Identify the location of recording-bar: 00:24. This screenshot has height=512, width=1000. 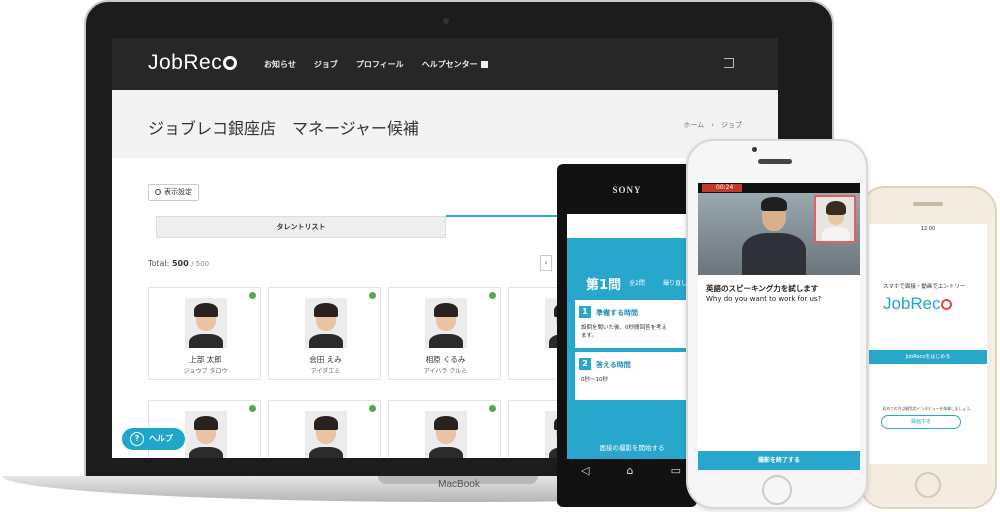
(779, 188).